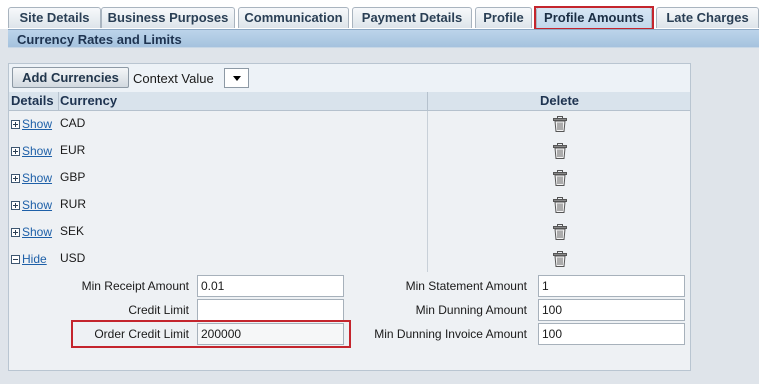 The height and width of the screenshot is (384, 759). I want to click on column-header-currency: Currency, so click(89, 100).